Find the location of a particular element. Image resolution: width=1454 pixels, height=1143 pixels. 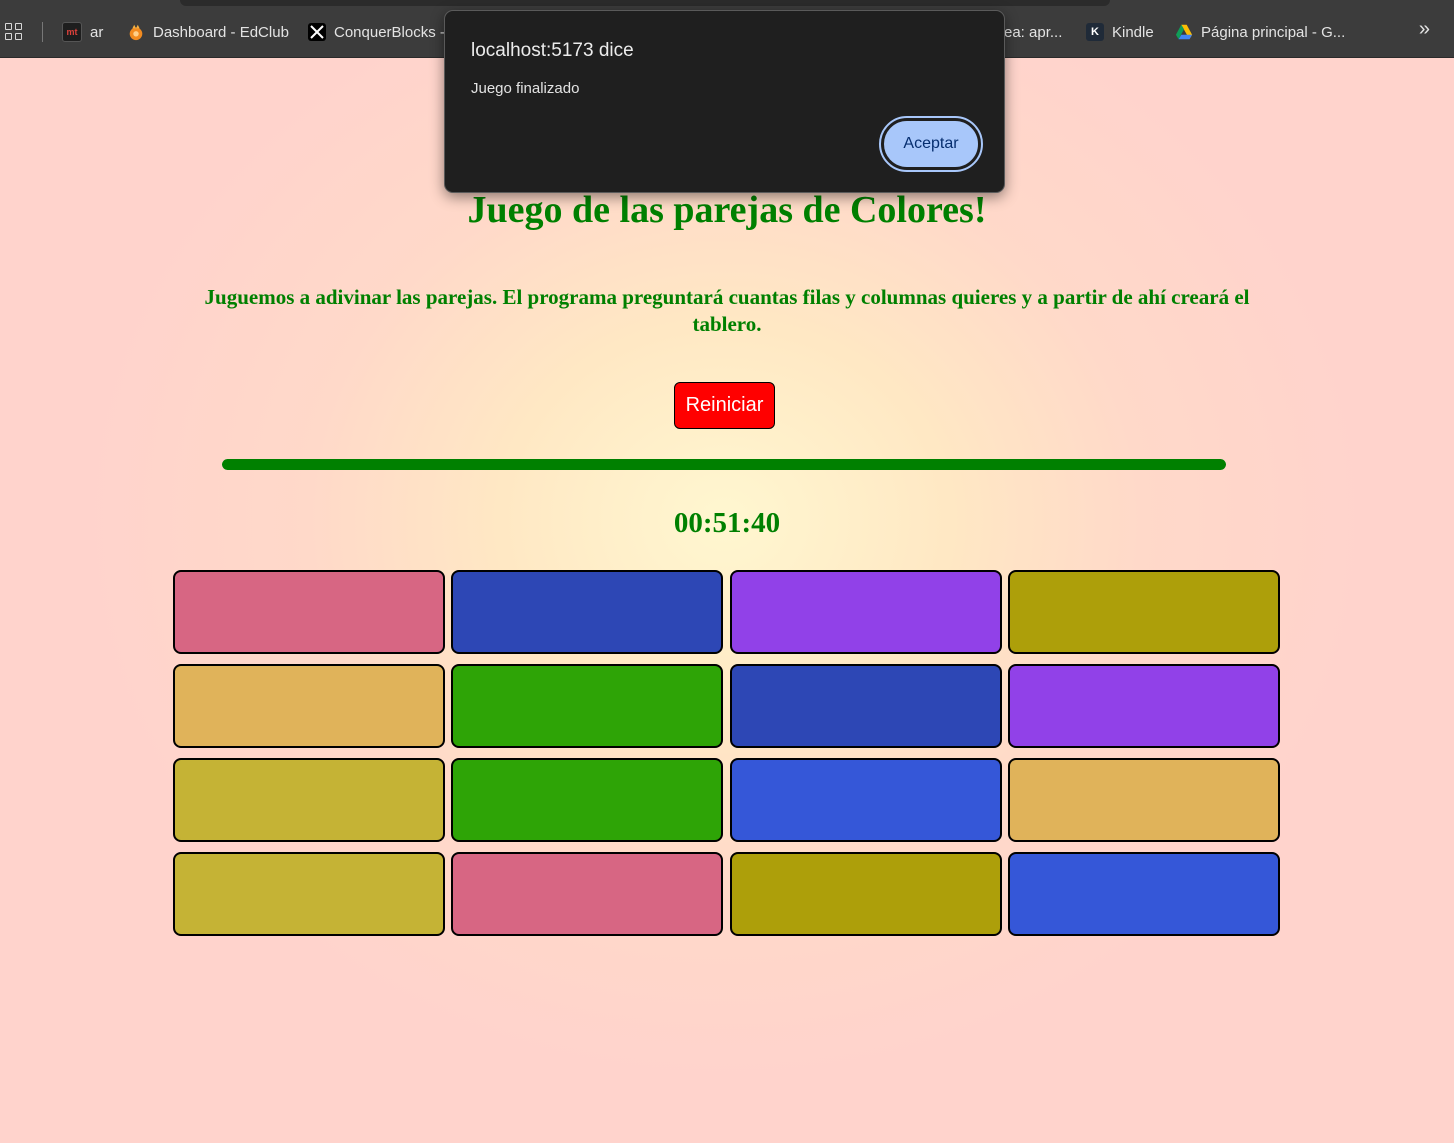

bookmark-label: Kindle is located at coordinates (1133, 32).